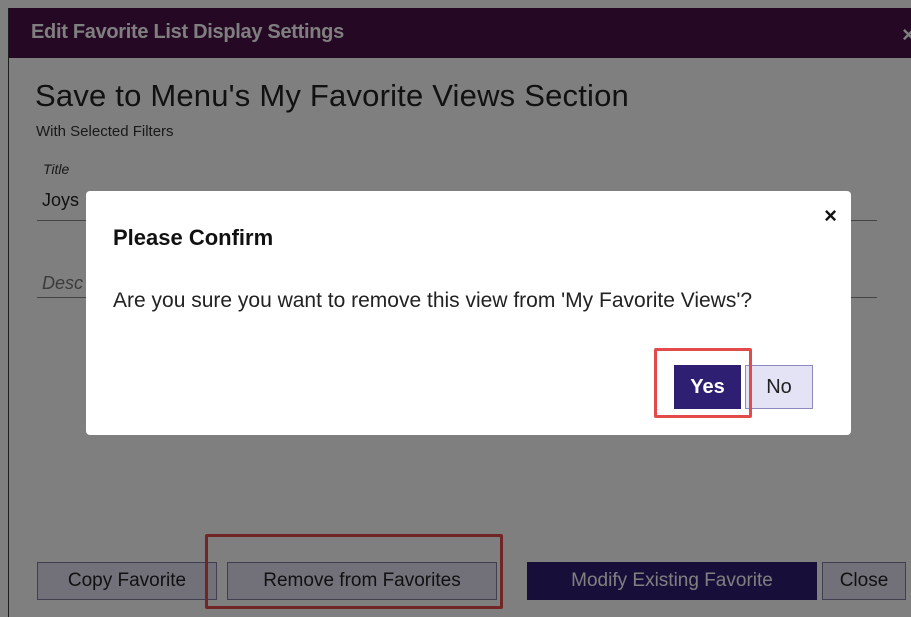 The height and width of the screenshot is (617, 911). What do you see at coordinates (193, 237) in the screenshot?
I see `dialog-title: Please Confirm` at bounding box center [193, 237].